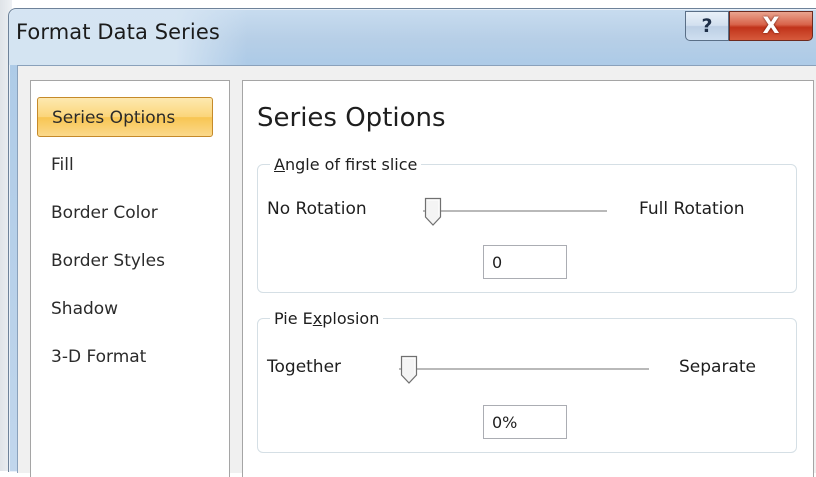  Describe the element at coordinates (125, 261) in the screenshot. I see `nav-item-border-styles: Border Styles` at that location.